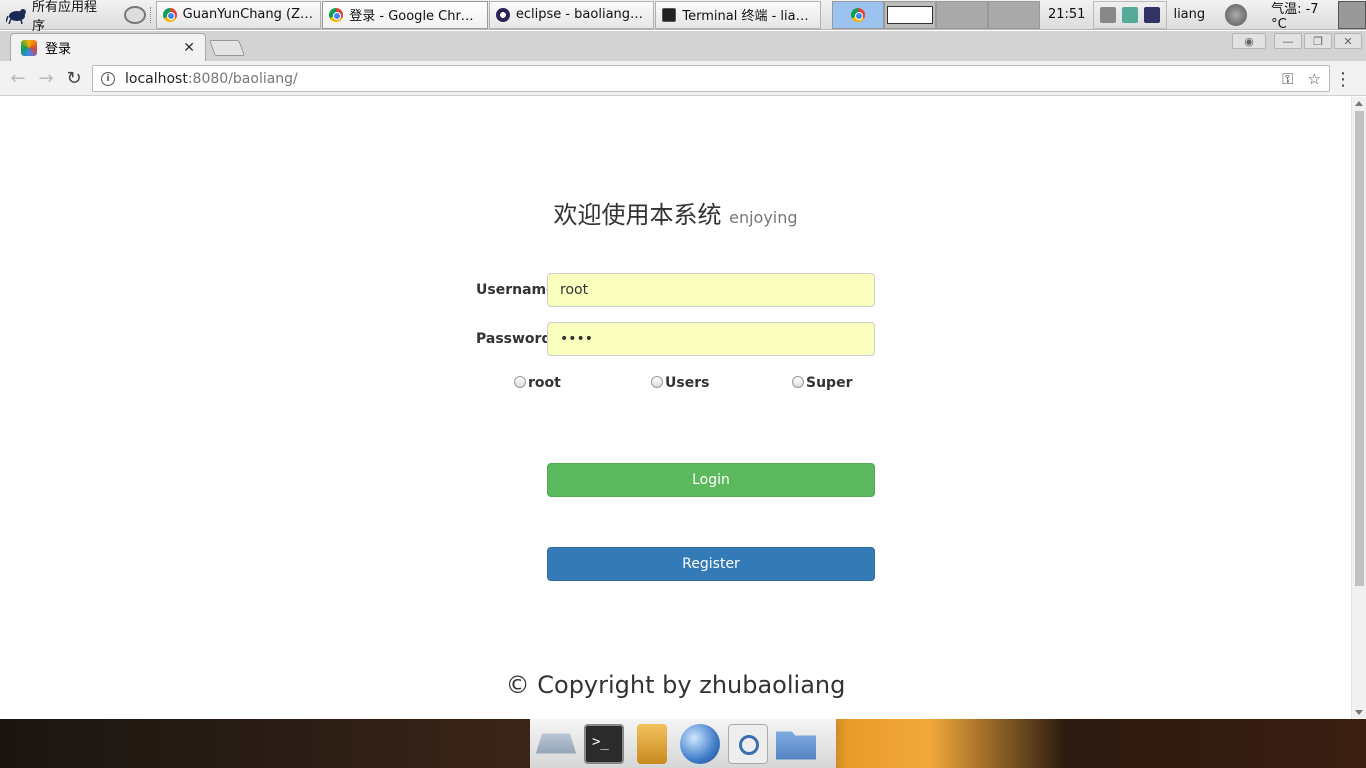 The height and width of the screenshot is (768, 1366). Describe the element at coordinates (74, 78) in the screenshot. I see `reload-icon: ↻` at that location.